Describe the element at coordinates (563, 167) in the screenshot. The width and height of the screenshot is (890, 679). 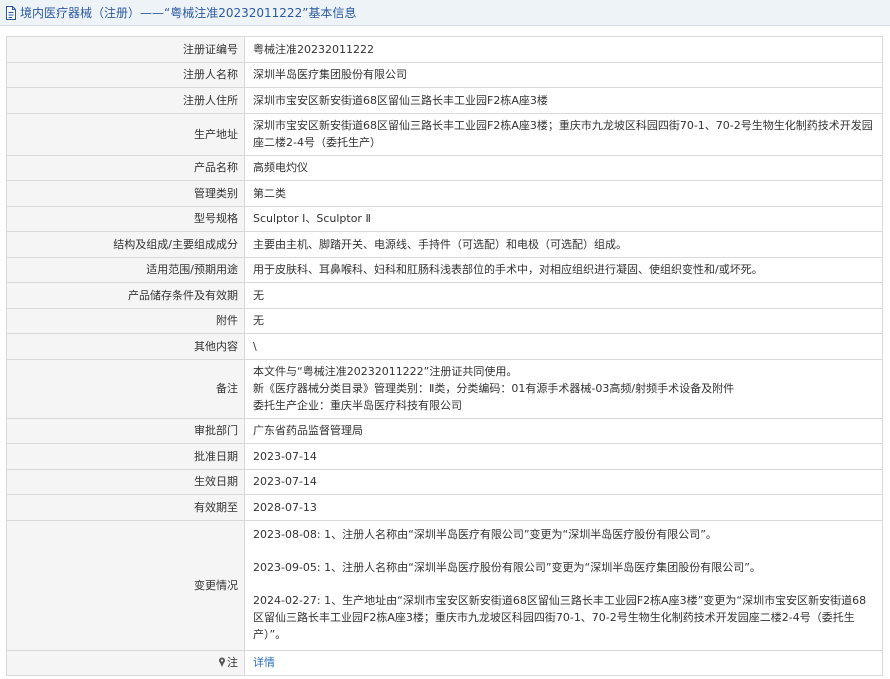
I see `row-value: 高频电灼仪` at that location.